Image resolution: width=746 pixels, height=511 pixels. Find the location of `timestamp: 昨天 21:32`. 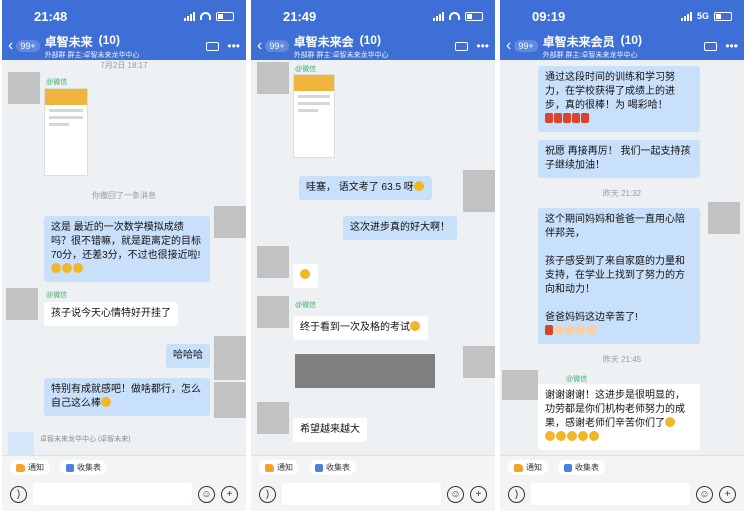

timestamp: 昨天 21:32 is located at coordinates (622, 193).